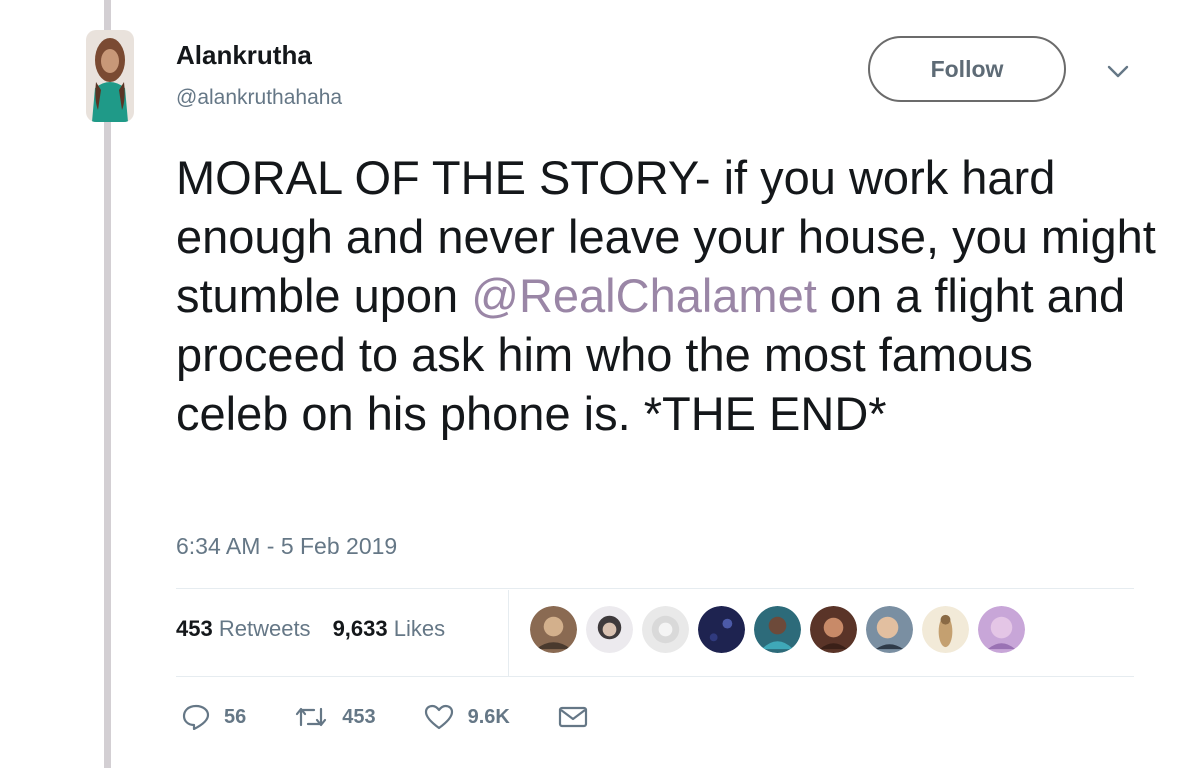  What do you see at coordinates (335, 717) in the screenshot?
I see `retweet-button: 453` at bounding box center [335, 717].